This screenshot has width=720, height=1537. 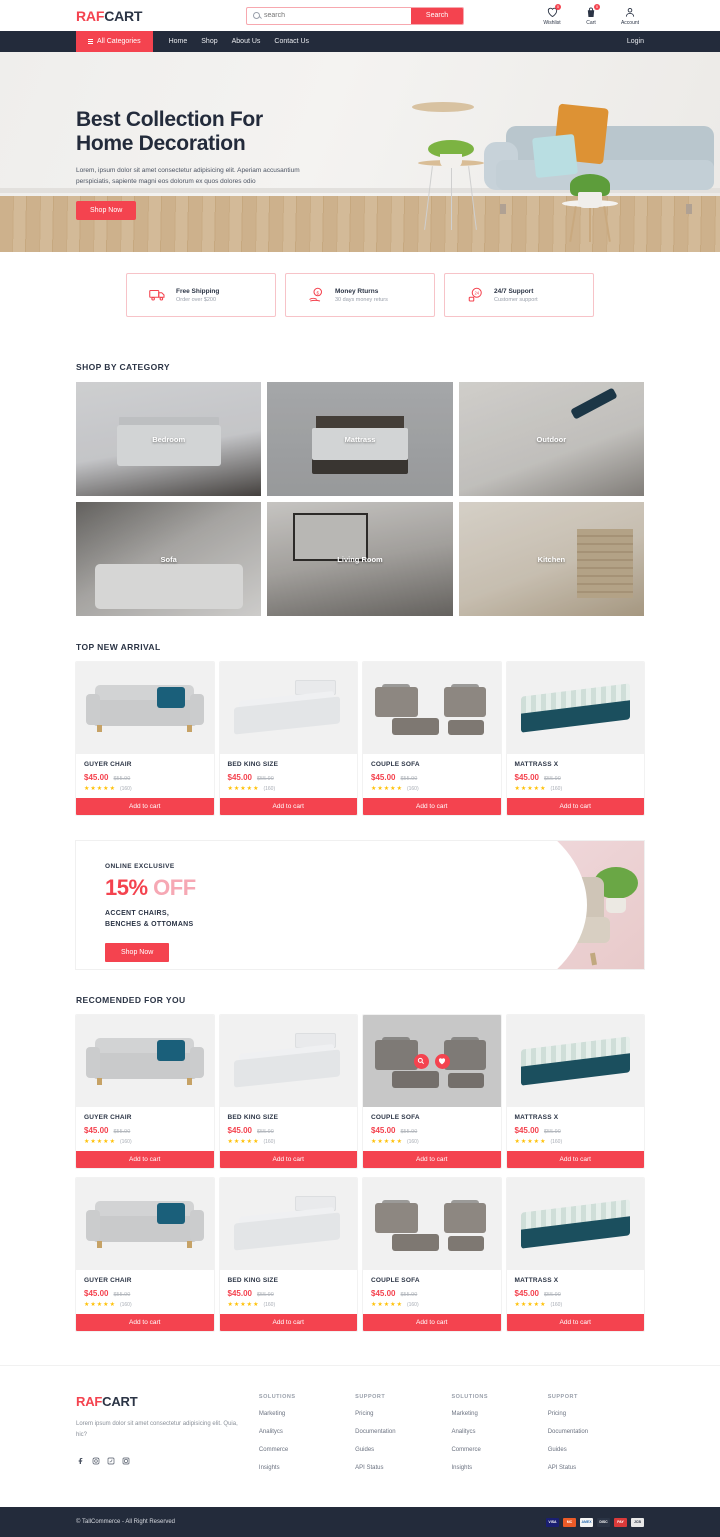 What do you see at coordinates (576, 1142) in the screenshot?
I see `product-rating: ★ ★ ★ ★ ★ (160)` at bounding box center [576, 1142].